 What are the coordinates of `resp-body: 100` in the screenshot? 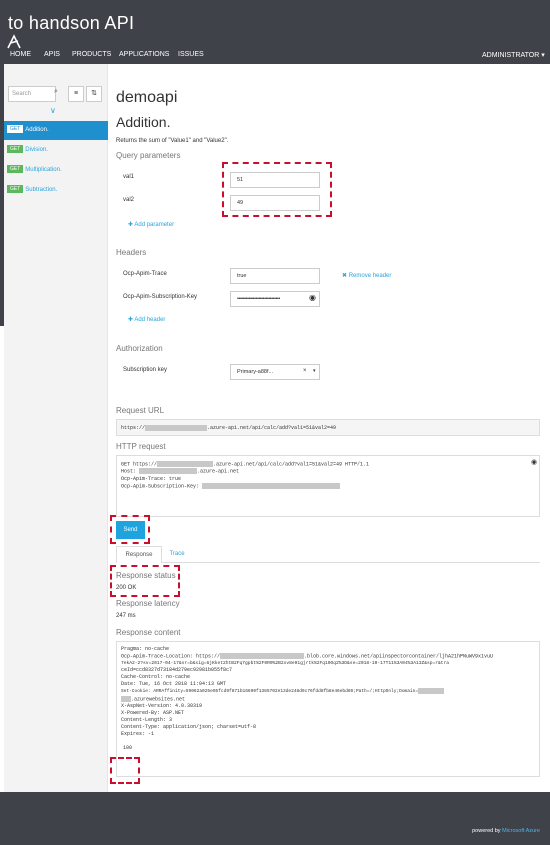 It's located at (128, 747).